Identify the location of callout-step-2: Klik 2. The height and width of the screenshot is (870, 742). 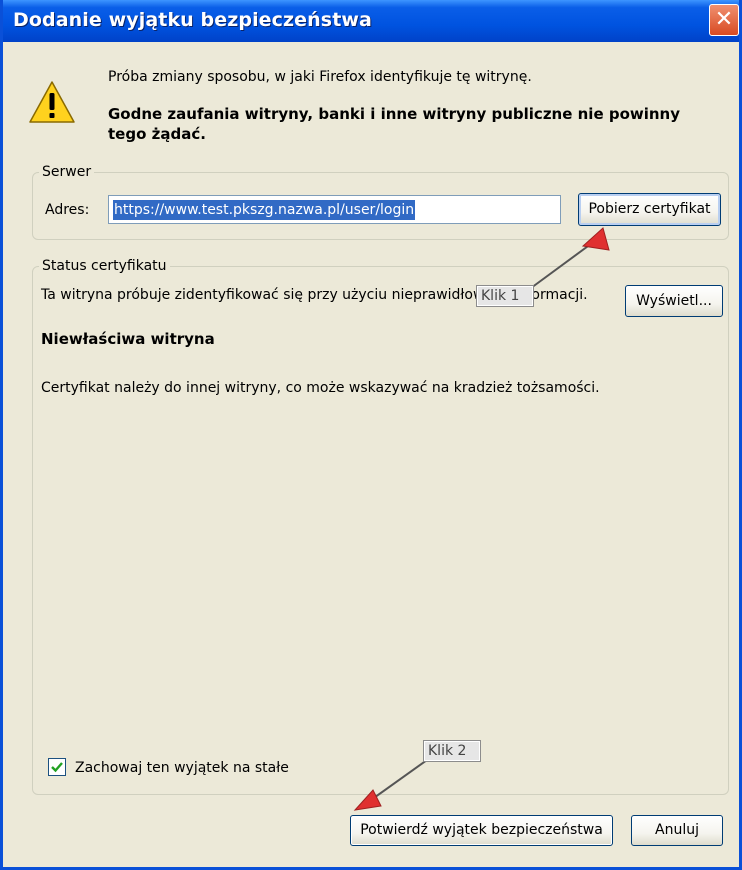
(452, 751).